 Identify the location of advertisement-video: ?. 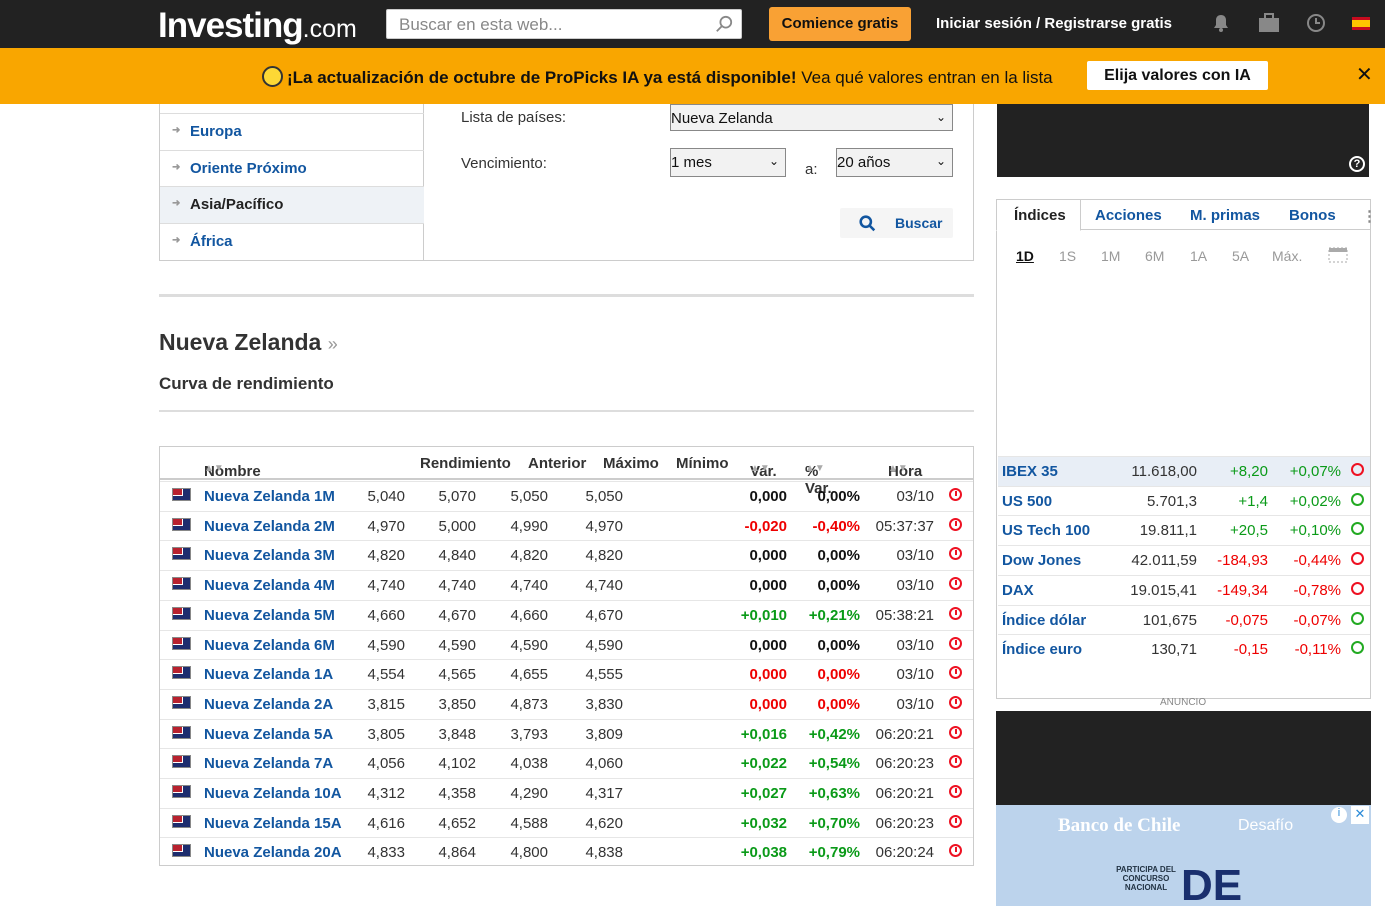
(1183, 140).